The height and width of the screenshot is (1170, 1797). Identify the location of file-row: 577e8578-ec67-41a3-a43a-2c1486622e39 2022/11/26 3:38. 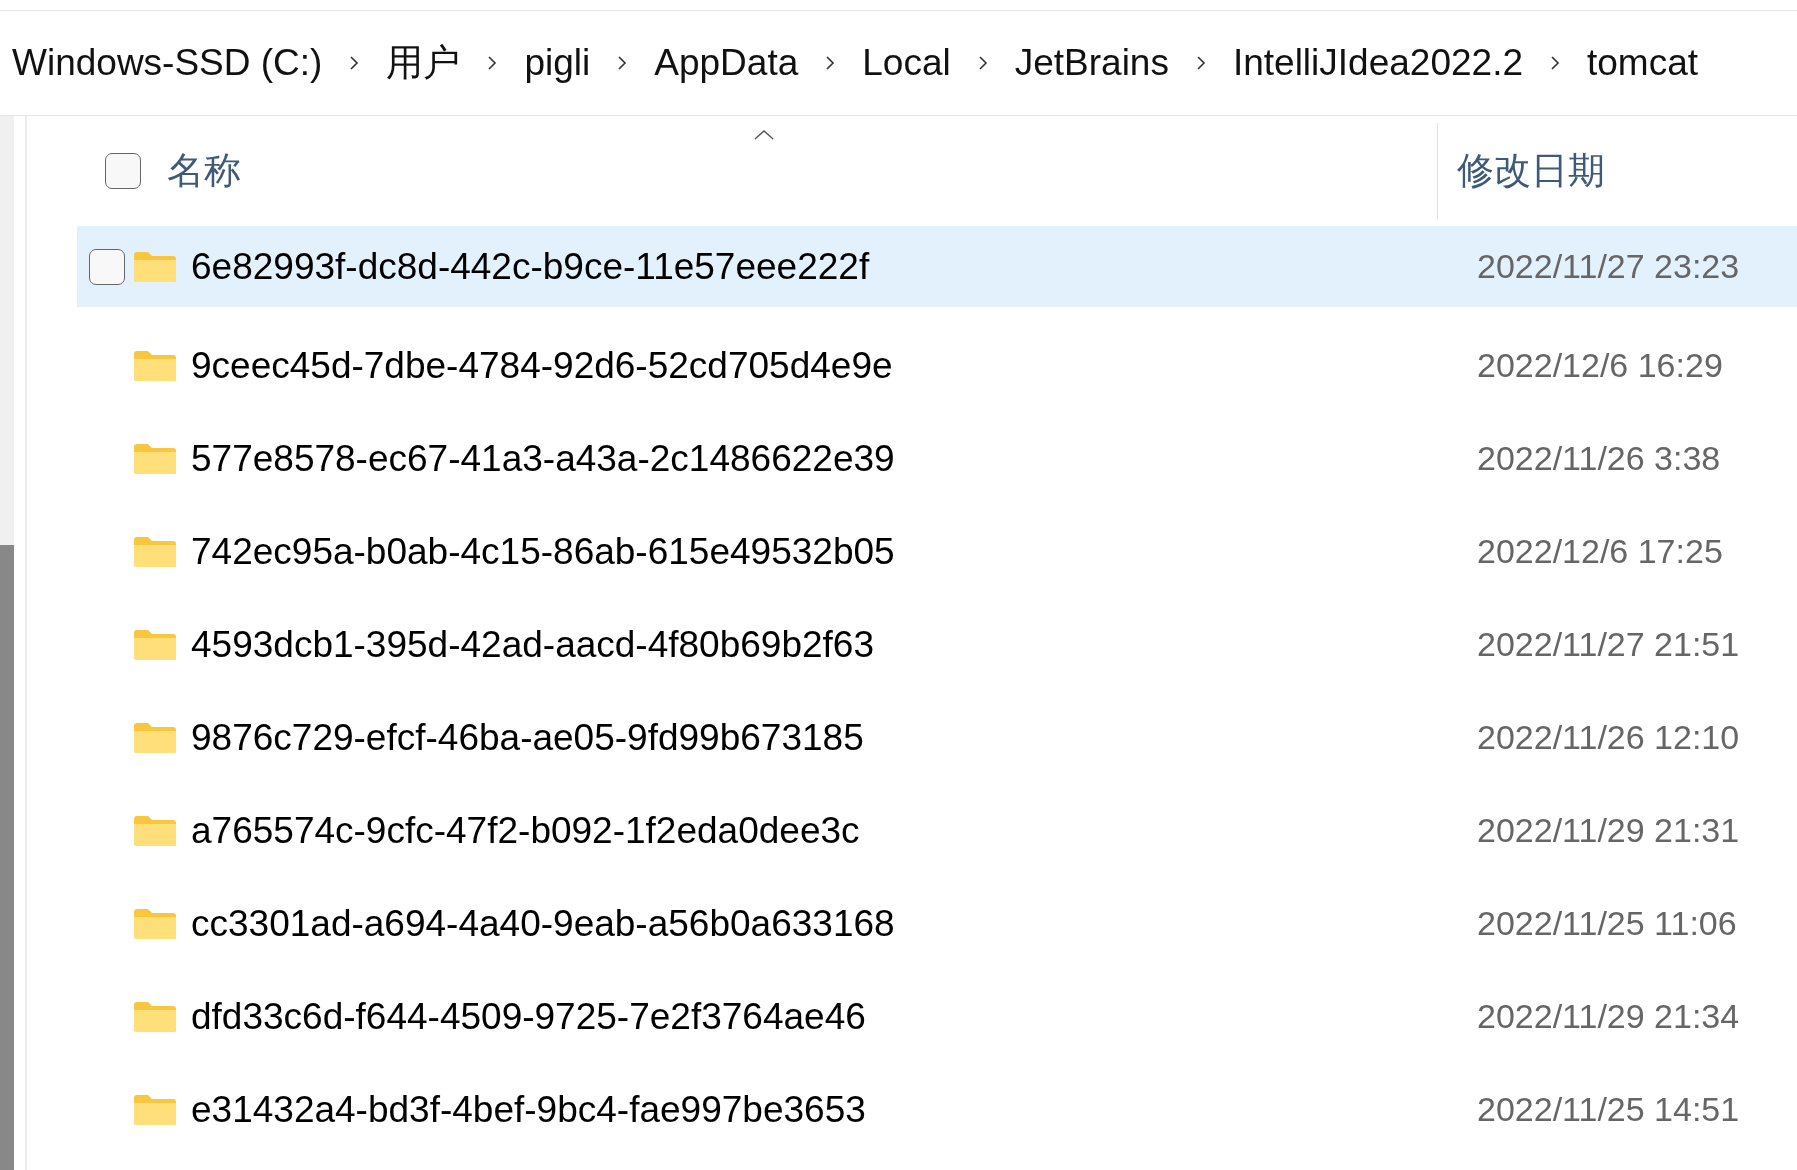
(937, 458).